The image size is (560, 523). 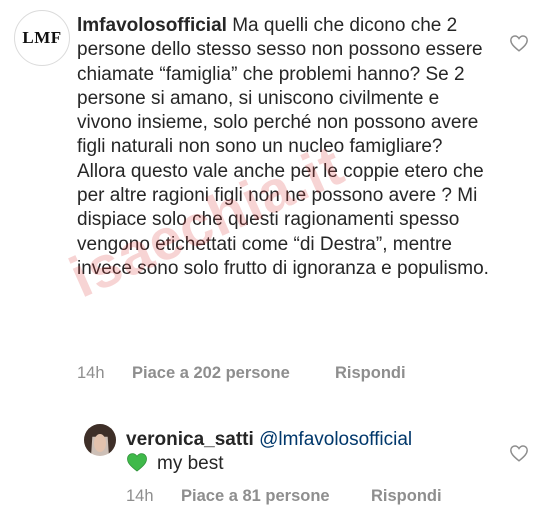 What do you see at coordinates (137, 462) in the screenshot?
I see `green-heart-emoji` at bounding box center [137, 462].